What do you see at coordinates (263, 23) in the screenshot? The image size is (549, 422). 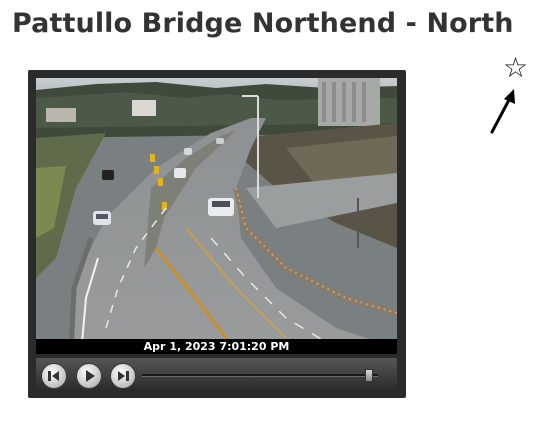 I see `page-title: Pattullo Bridge Northend - North` at bounding box center [263, 23].